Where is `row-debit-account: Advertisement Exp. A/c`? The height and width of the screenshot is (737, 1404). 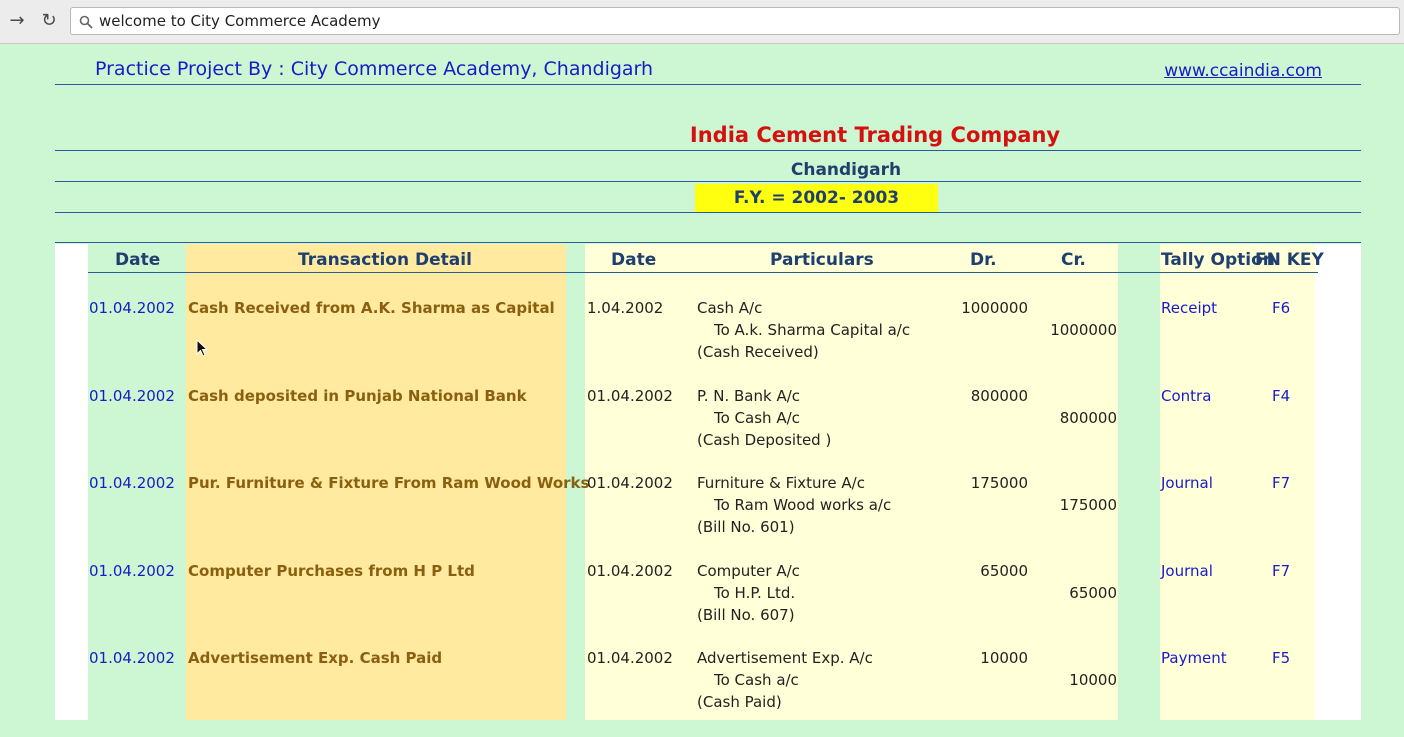 row-debit-account: Advertisement Exp. A/c is located at coordinates (785, 658).